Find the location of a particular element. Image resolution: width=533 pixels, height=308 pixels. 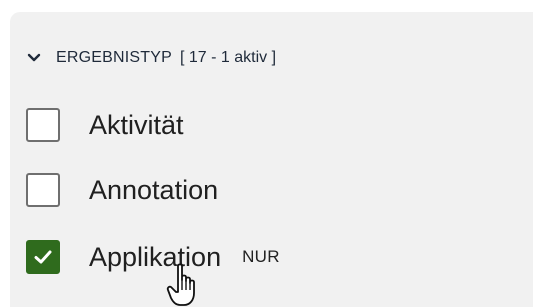

option-label: Annotation is located at coordinates (154, 189).